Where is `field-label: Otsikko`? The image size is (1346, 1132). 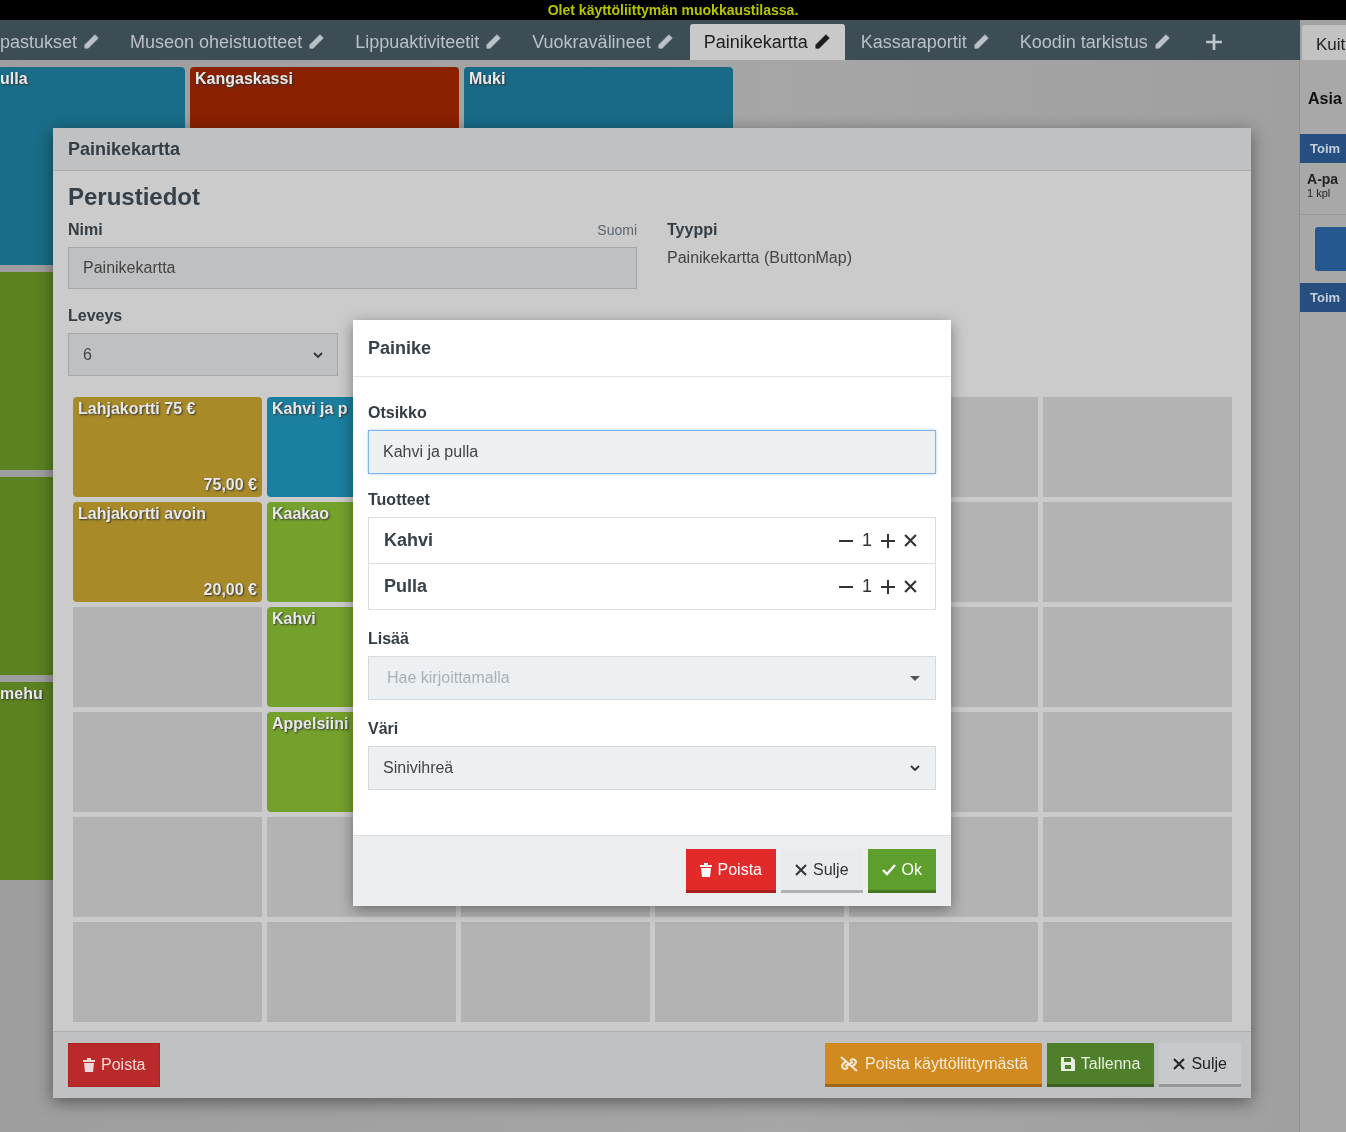
field-label: Otsikko is located at coordinates (398, 413).